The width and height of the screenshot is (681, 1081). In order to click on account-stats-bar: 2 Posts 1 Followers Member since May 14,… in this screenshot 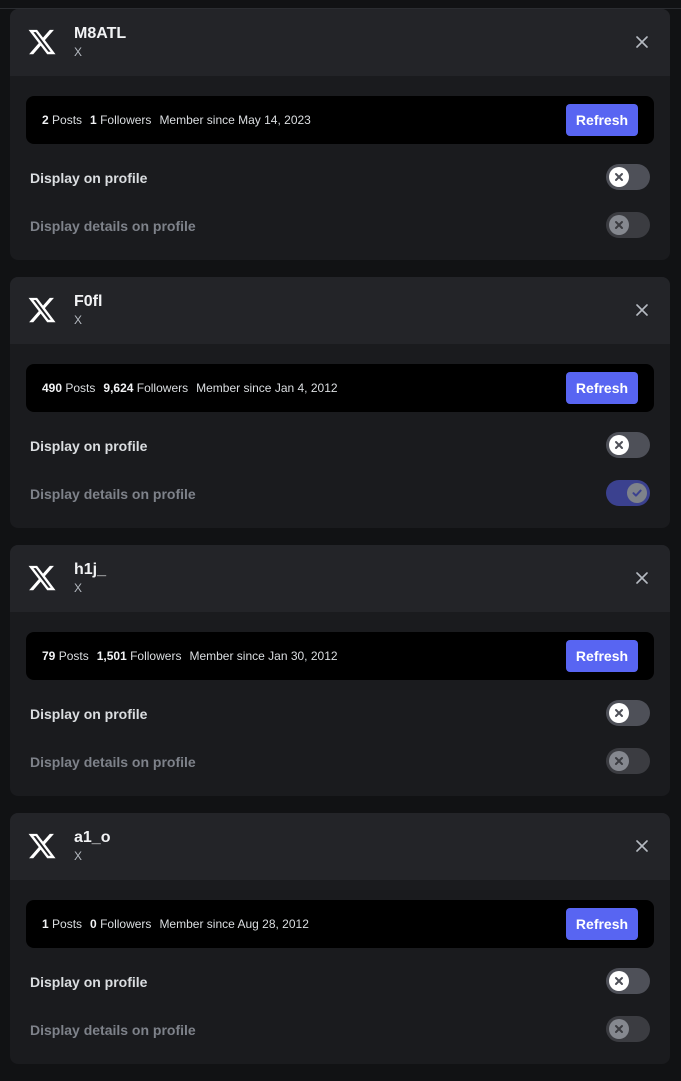, I will do `click(340, 120)`.